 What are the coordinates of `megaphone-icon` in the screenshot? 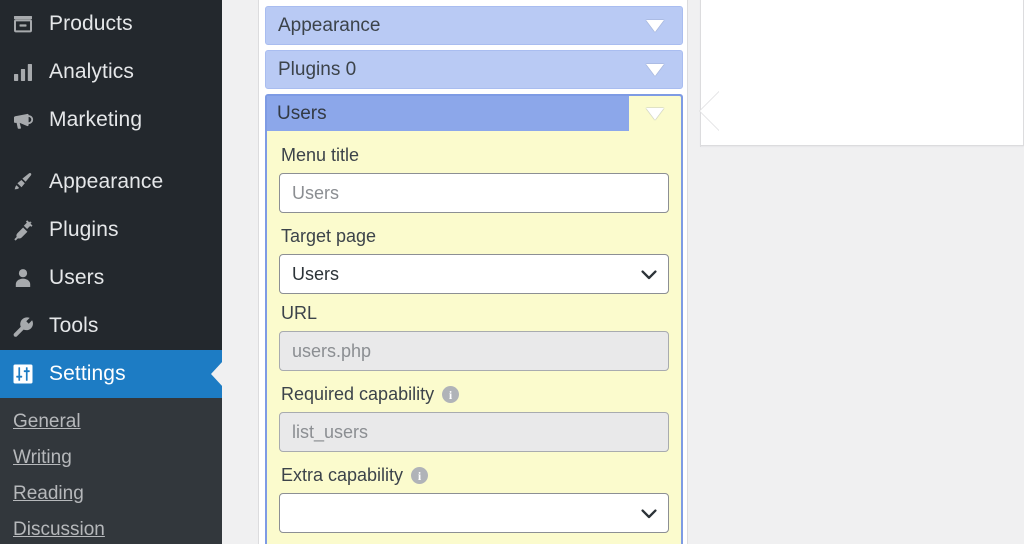 It's located at (23, 120).